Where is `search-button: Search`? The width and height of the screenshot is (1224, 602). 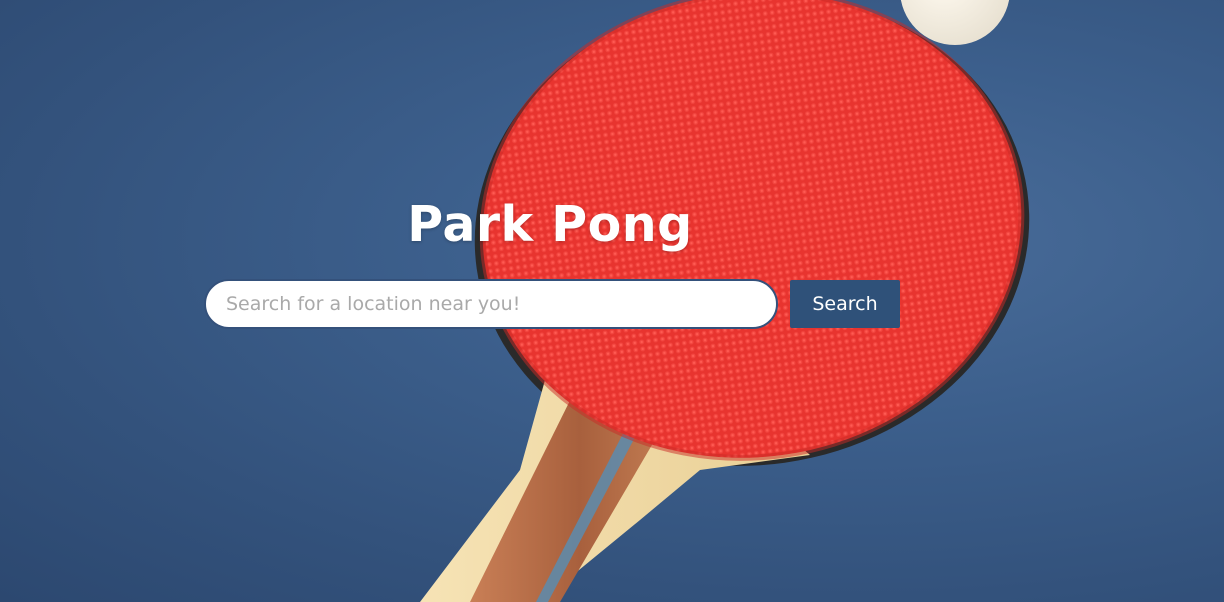 search-button: Search is located at coordinates (845, 304).